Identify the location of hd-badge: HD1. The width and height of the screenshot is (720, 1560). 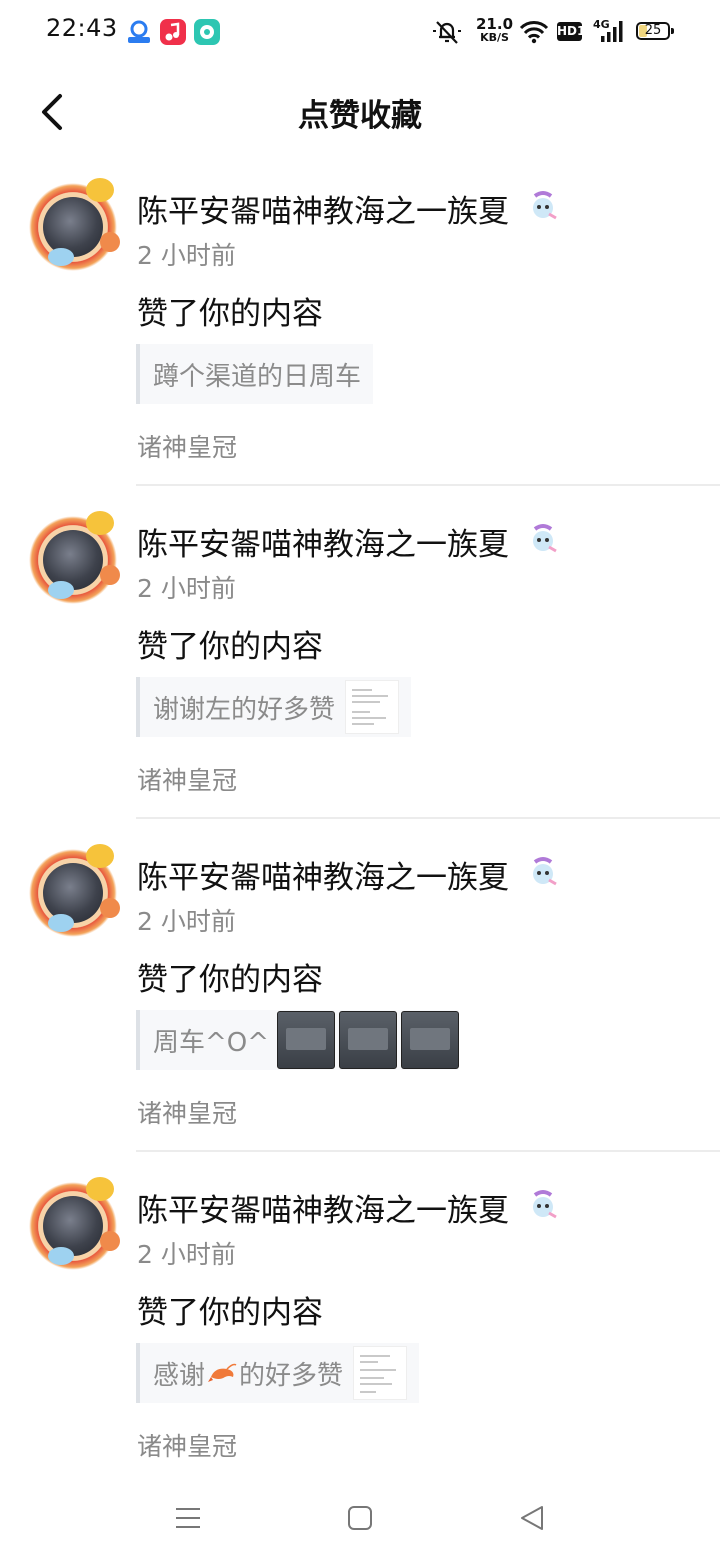
(571, 31).